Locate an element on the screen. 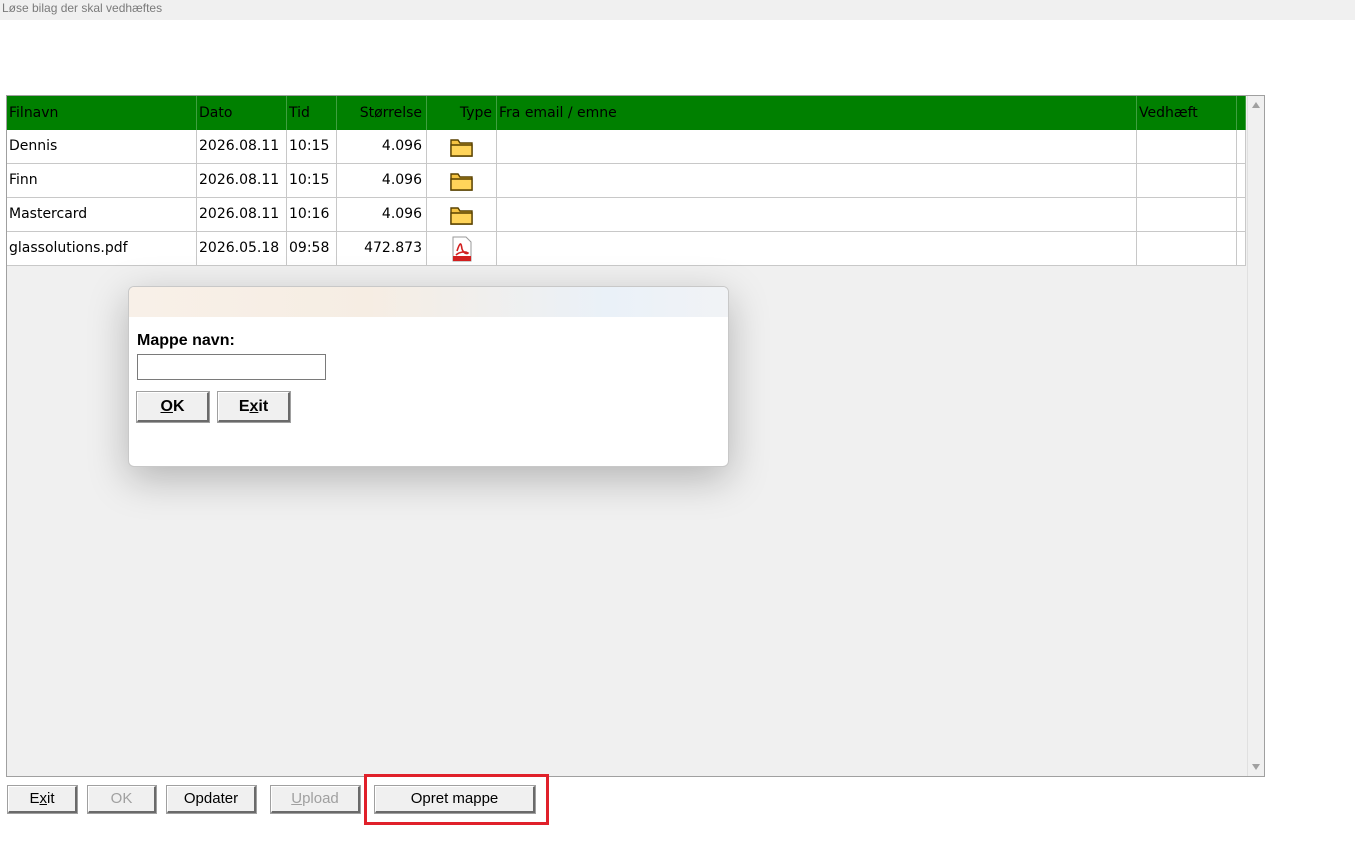  exit-mnemonic: x is located at coordinates (43, 798).